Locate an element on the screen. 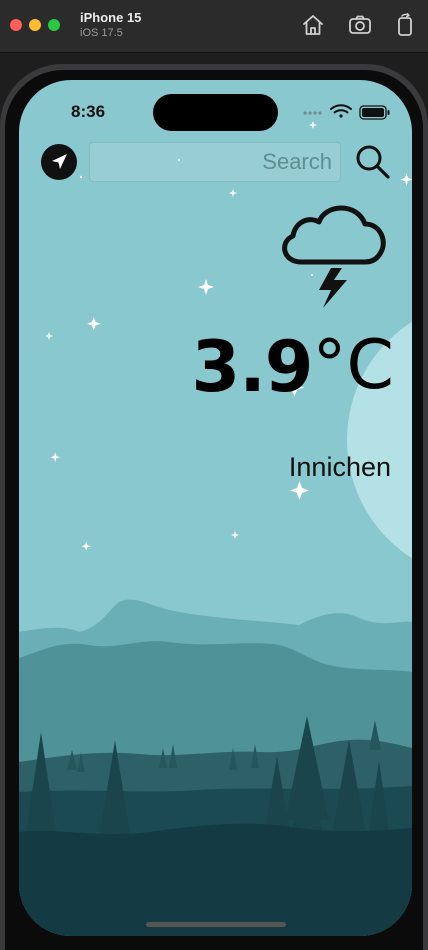 The width and height of the screenshot is (428, 950). status-time: 8:36 is located at coordinates (88, 111).